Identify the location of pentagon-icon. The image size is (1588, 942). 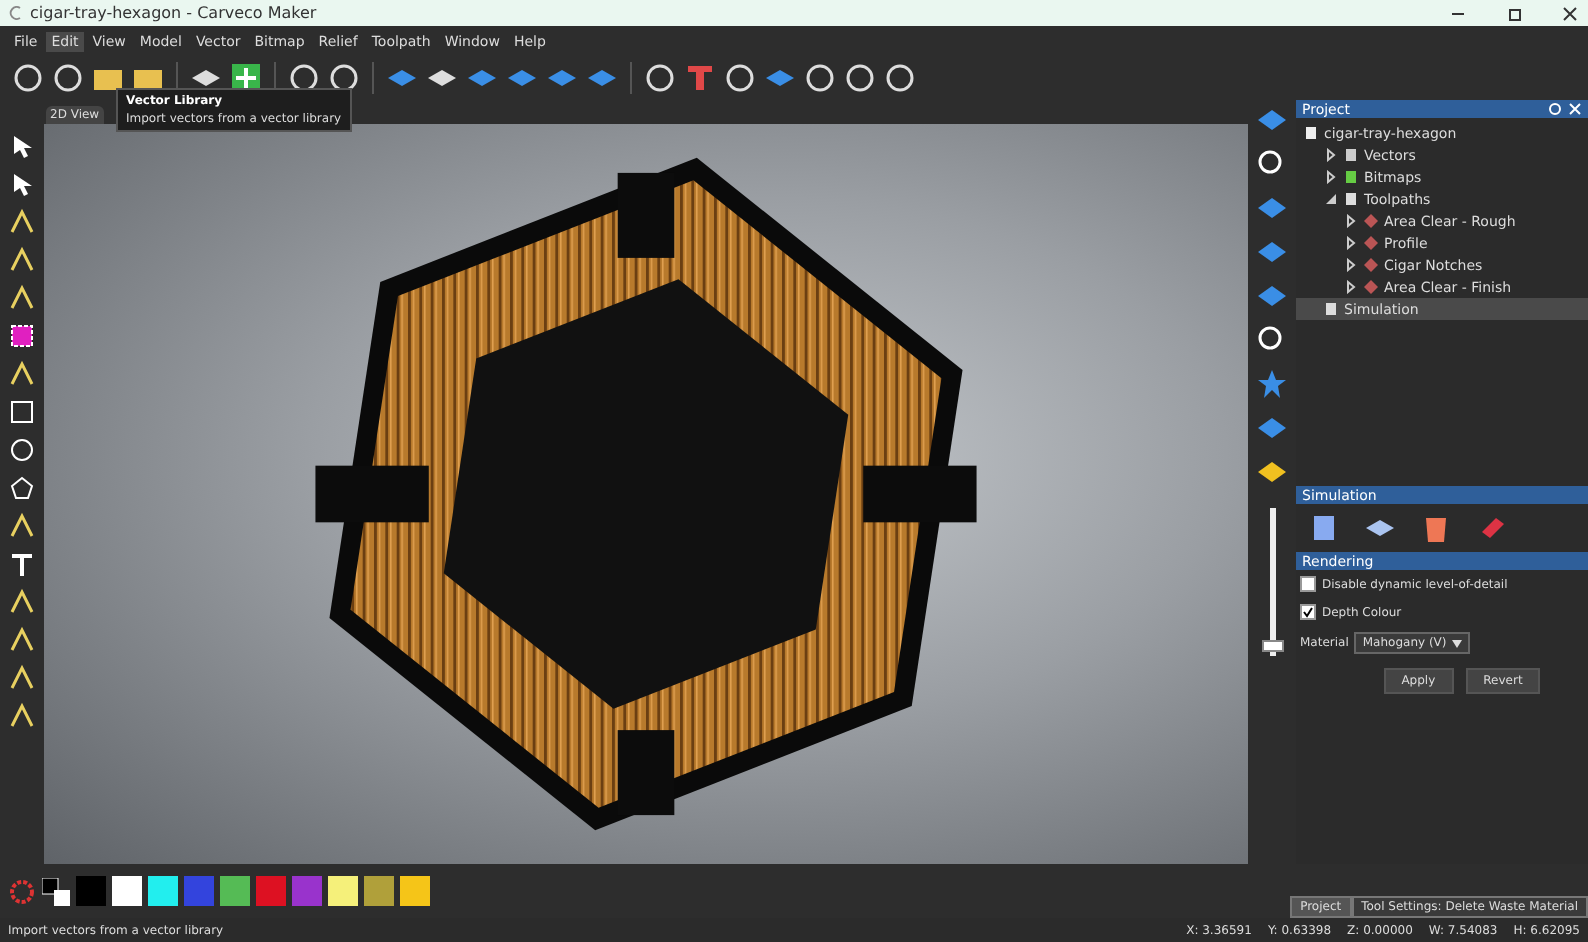
(22, 488).